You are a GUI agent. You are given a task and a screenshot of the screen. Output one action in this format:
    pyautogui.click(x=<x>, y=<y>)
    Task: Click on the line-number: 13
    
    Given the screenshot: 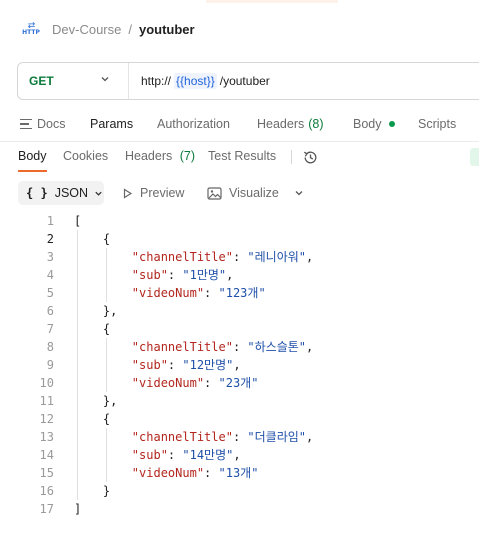 What is the action you would take?
    pyautogui.click(x=46, y=437)
    